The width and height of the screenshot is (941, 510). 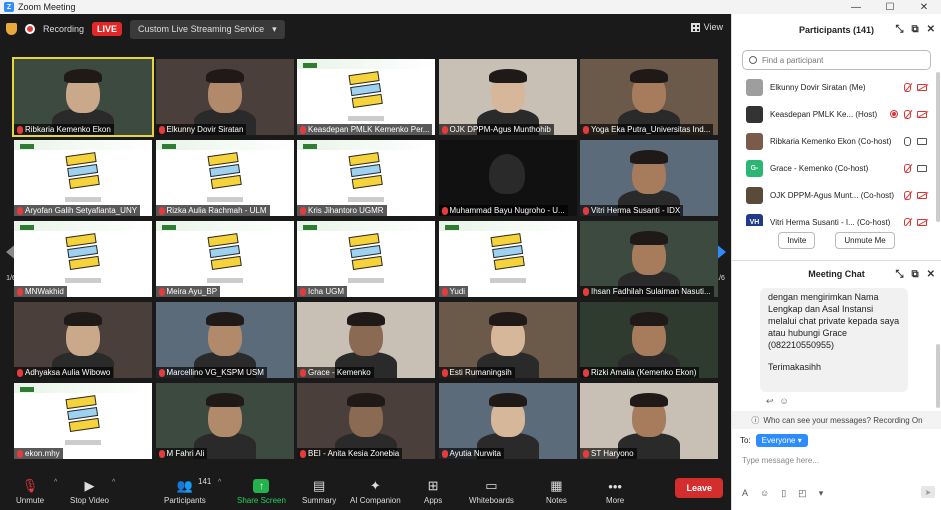 I want to click on summary-button: ▤ Summary, so click(x=319, y=491).